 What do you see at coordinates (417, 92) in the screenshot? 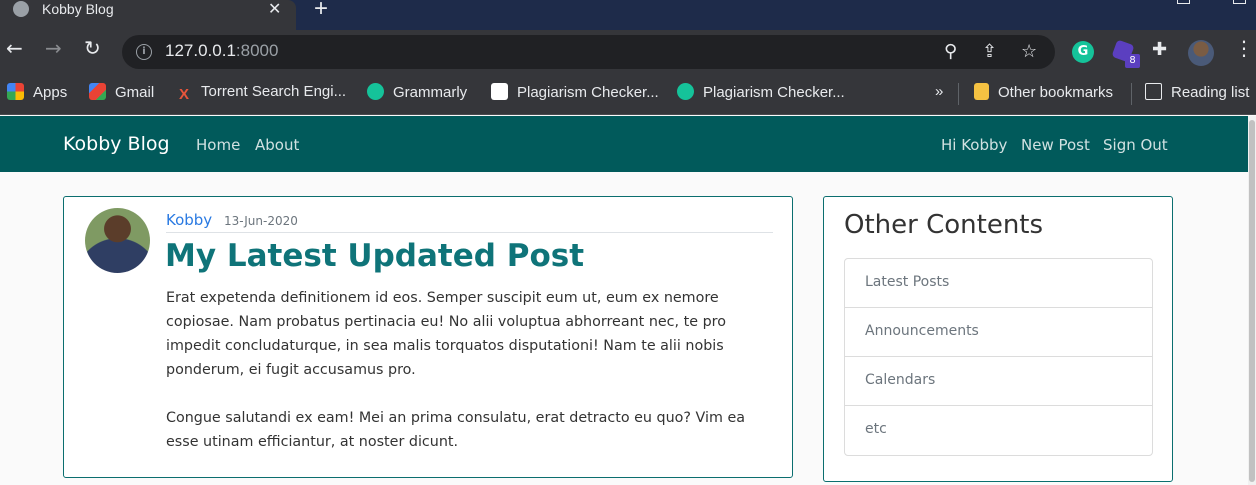
I see `bookmark-grammarly: Grammarly` at bounding box center [417, 92].